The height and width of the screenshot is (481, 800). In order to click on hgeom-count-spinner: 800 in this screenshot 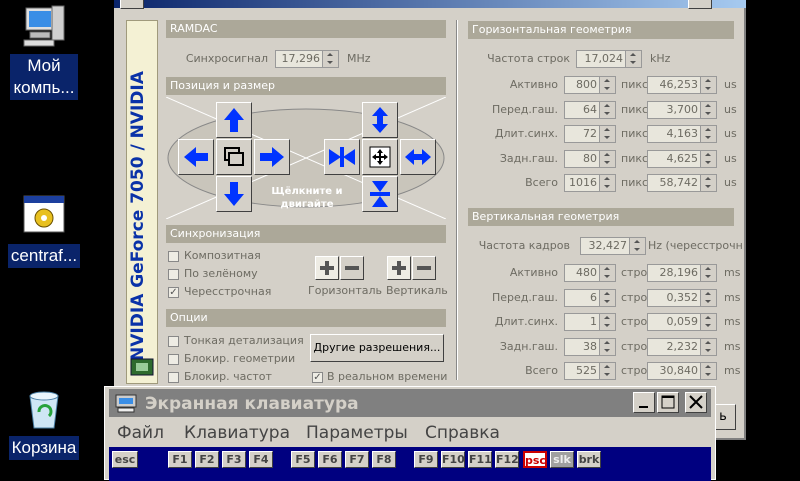, I will do `click(590, 85)`.